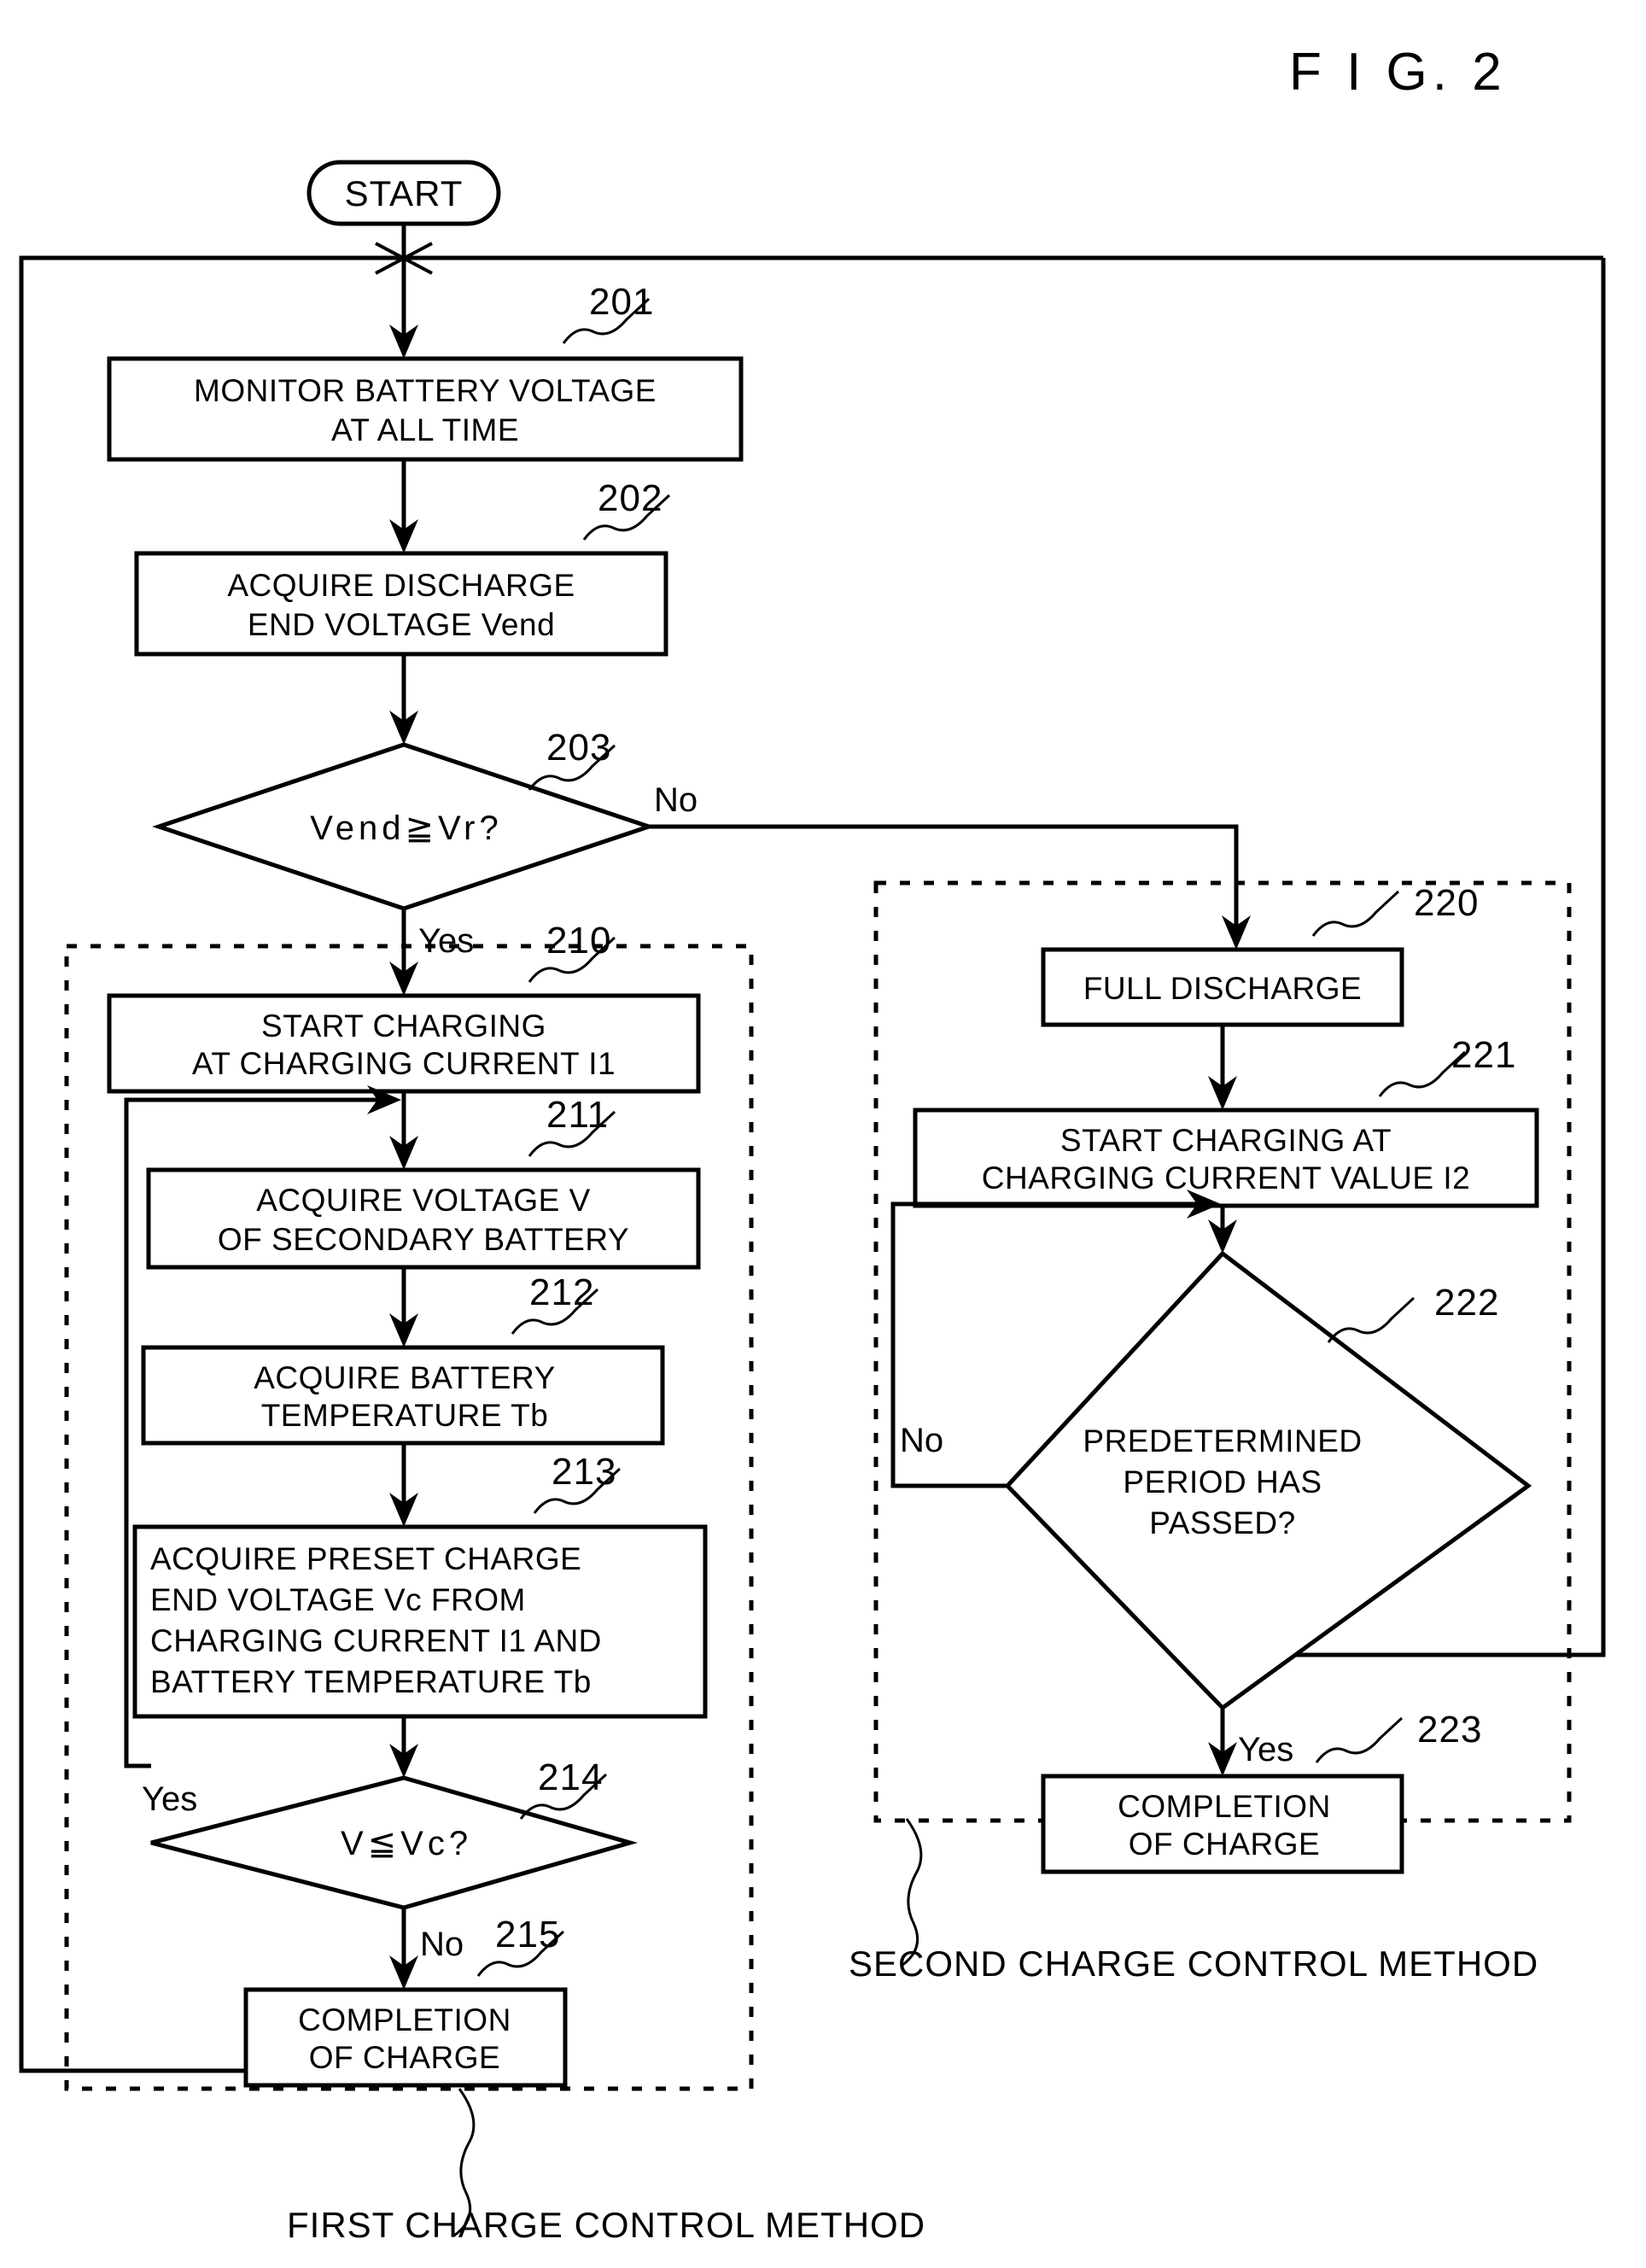 This screenshot has width=1646, height=2268. I want to click on first-method-caption: FIRST CHARGE CONTROL METHOD, so click(606, 2166).